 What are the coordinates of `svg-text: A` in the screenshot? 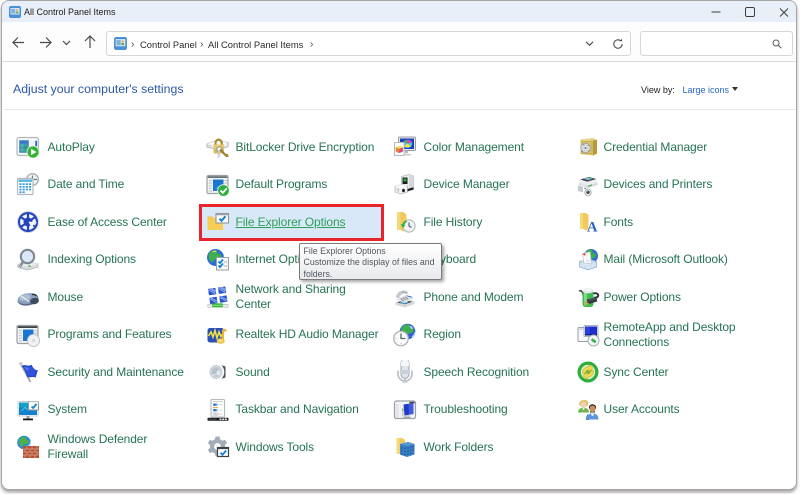 It's located at (592, 227).